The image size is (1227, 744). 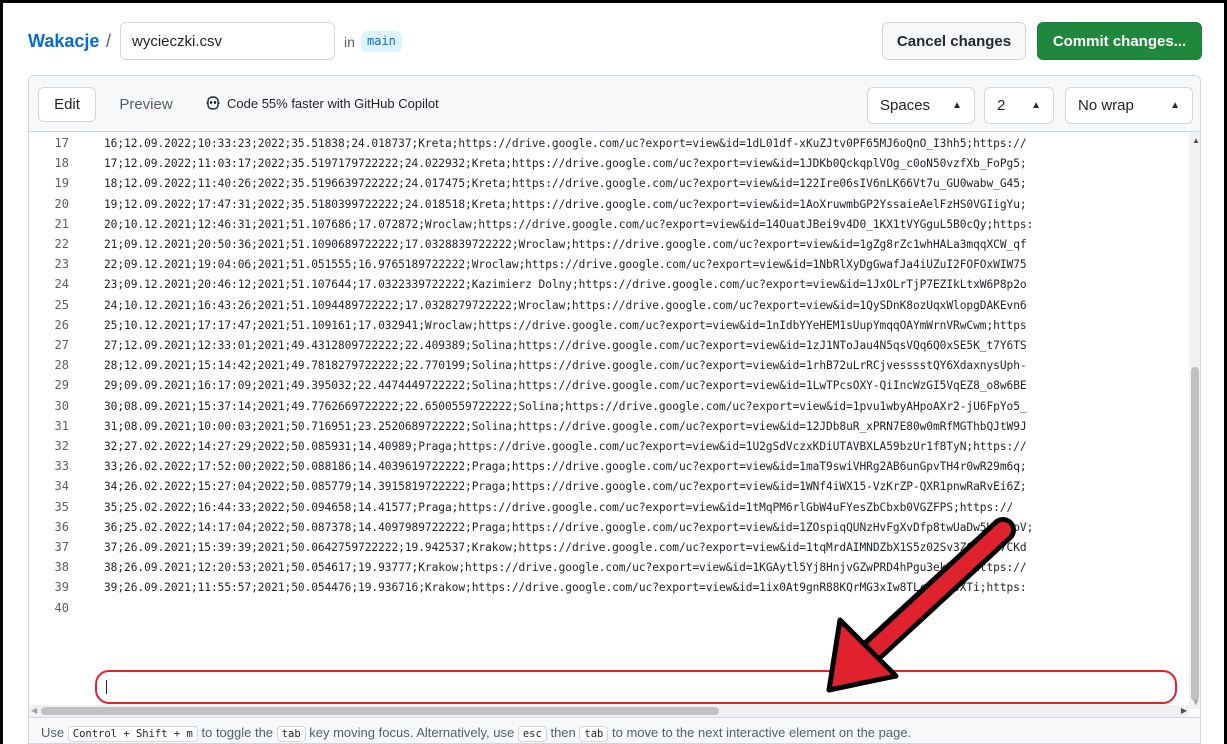 What do you see at coordinates (291, 734) in the screenshot?
I see `kbd-key: tab` at bounding box center [291, 734].